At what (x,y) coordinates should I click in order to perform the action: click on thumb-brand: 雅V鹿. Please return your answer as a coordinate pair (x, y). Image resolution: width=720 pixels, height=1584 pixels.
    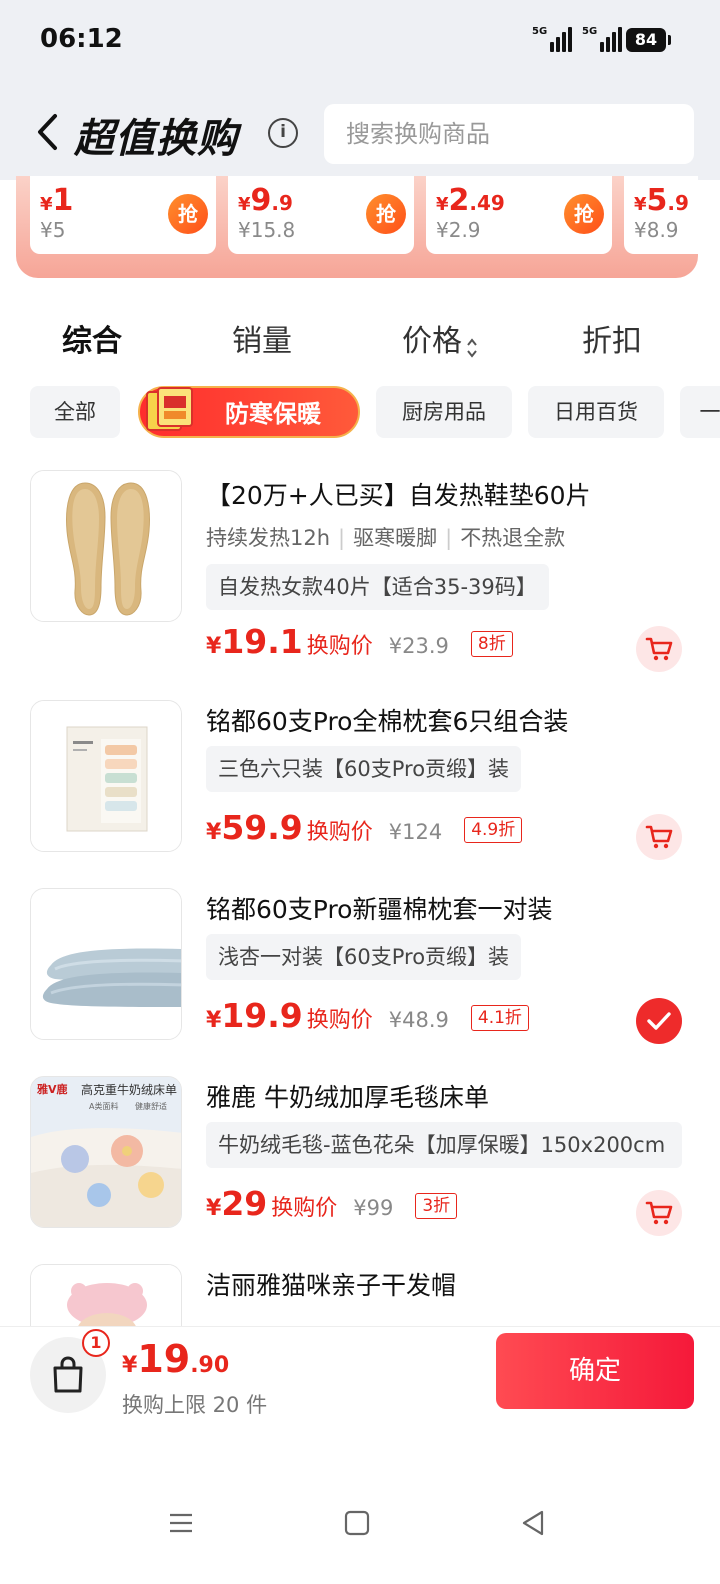
    Looking at the image, I should click on (52, 1089).